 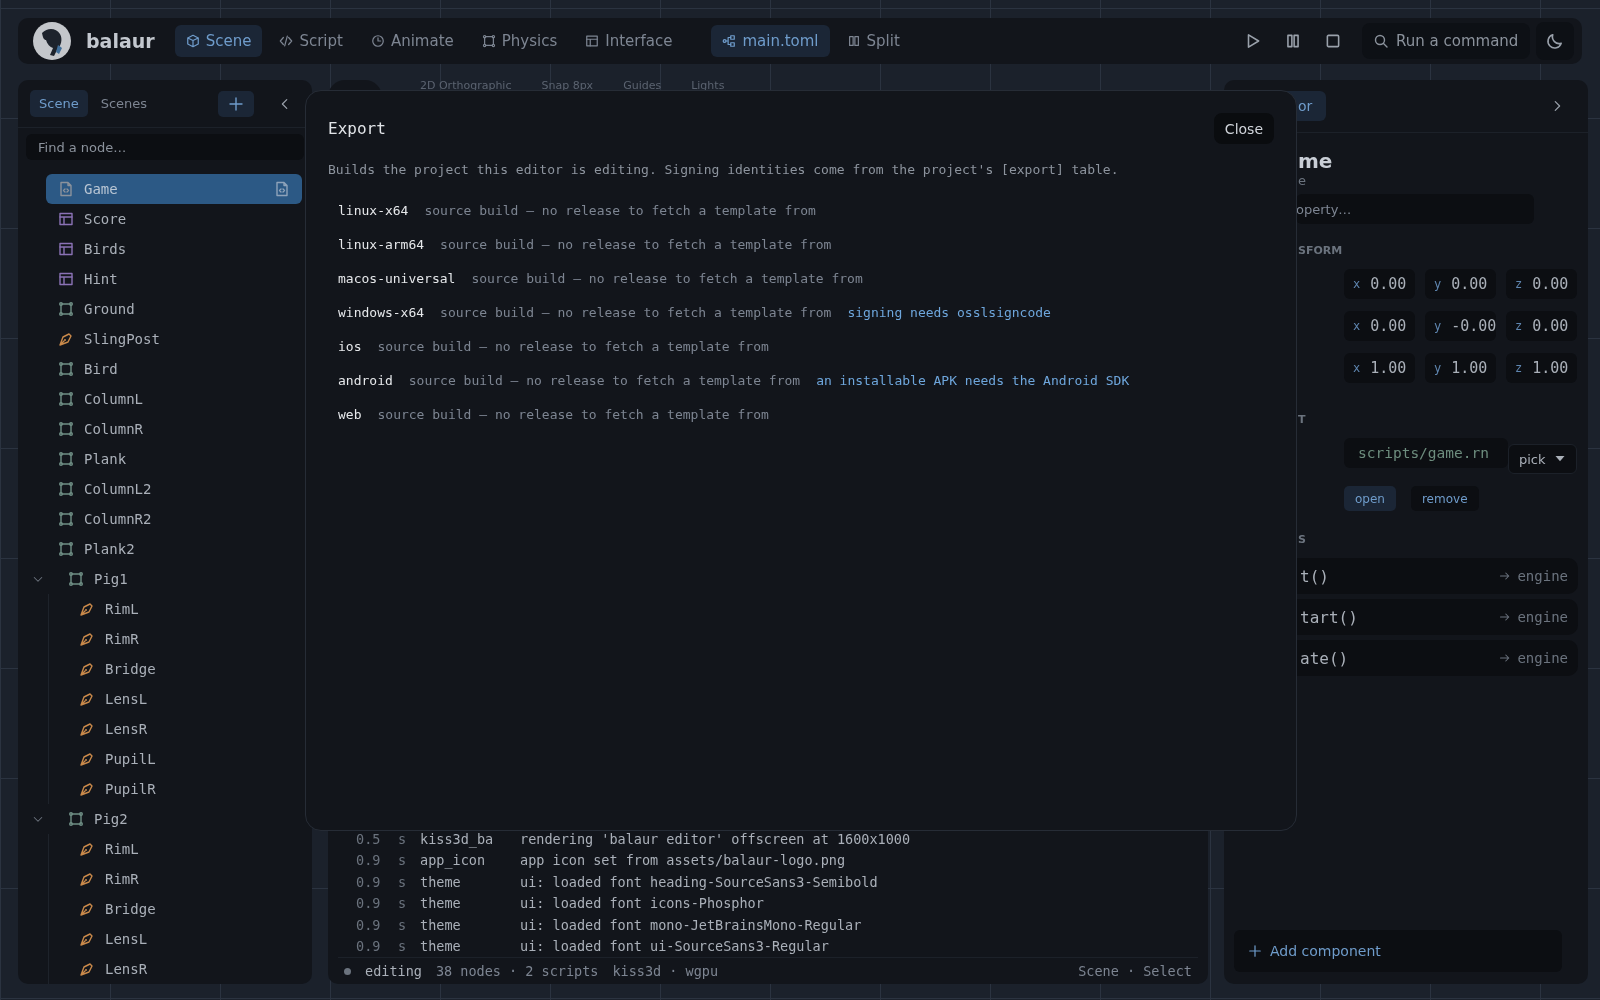 What do you see at coordinates (167, 819) in the screenshot?
I see `tree-item: Pig2` at bounding box center [167, 819].